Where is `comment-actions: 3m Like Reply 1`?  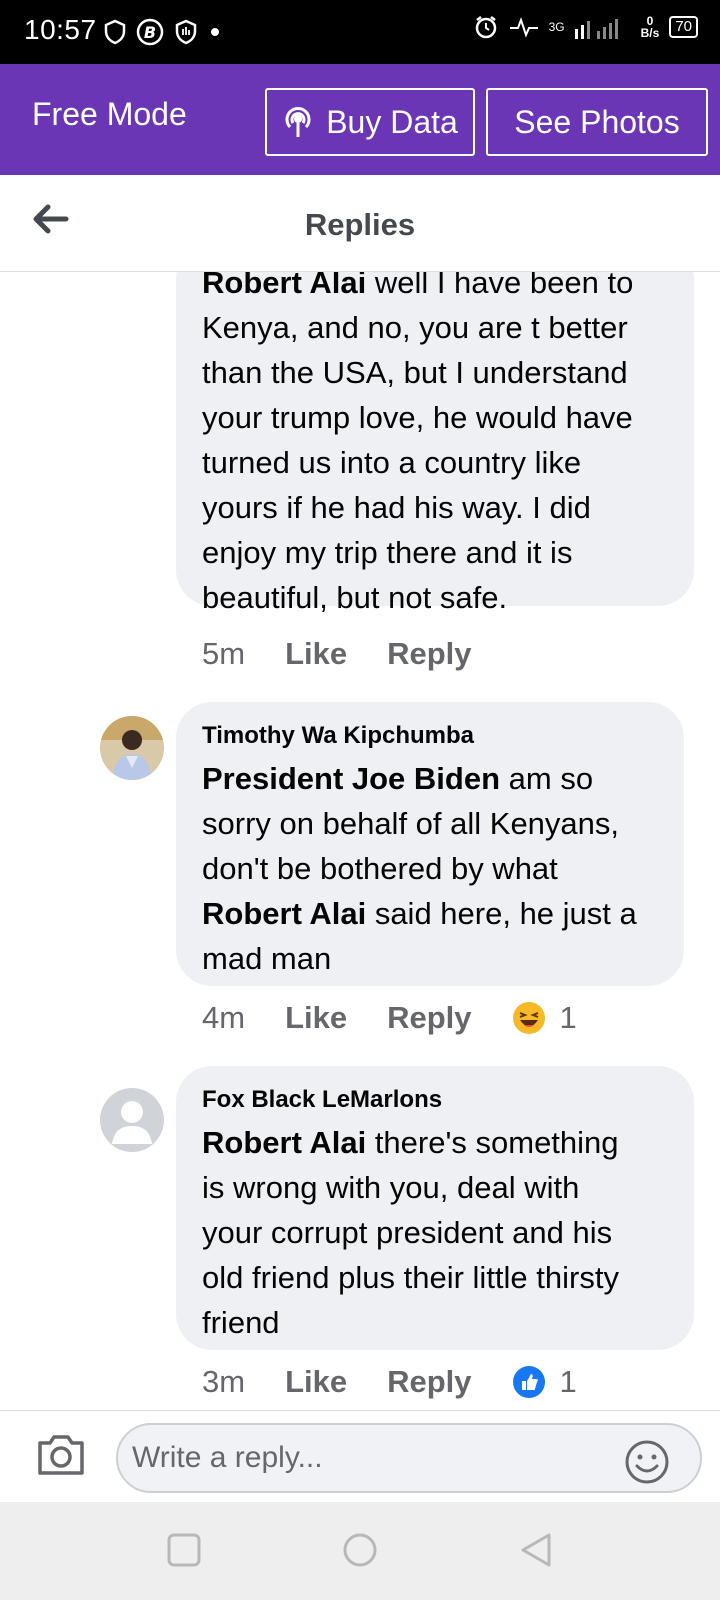 comment-actions: 3m Like Reply 1 is located at coordinates (389, 1382).